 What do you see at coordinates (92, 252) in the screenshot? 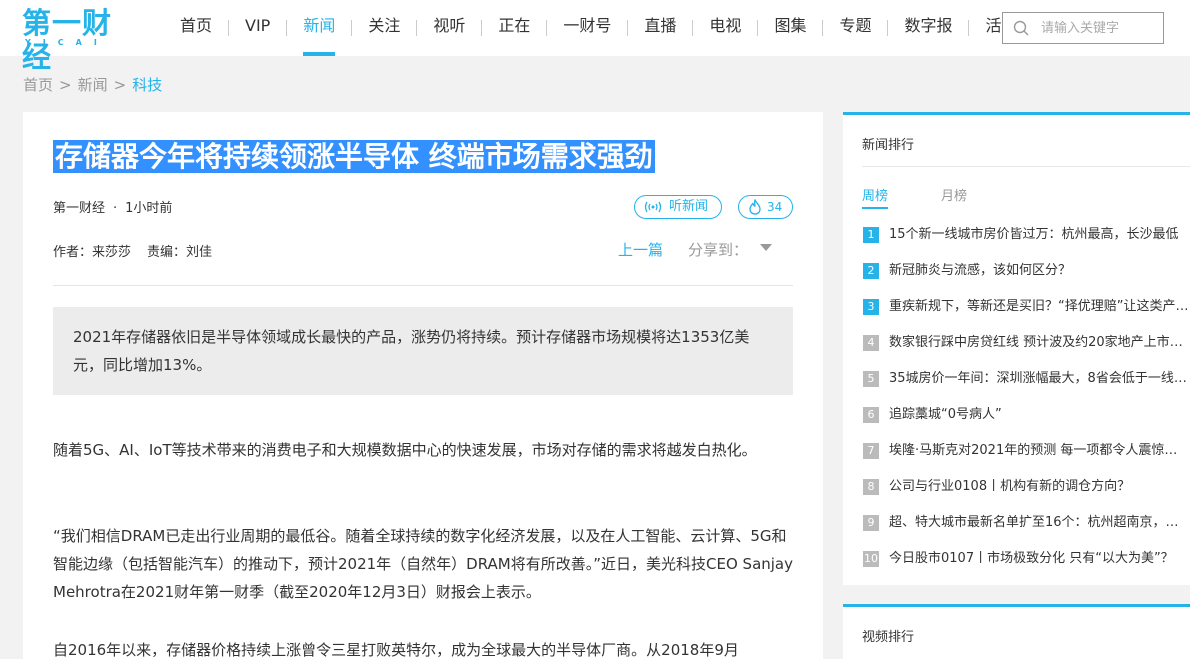
I see `article-author: 作者：来莎莎` at bounding box center [92, 252].